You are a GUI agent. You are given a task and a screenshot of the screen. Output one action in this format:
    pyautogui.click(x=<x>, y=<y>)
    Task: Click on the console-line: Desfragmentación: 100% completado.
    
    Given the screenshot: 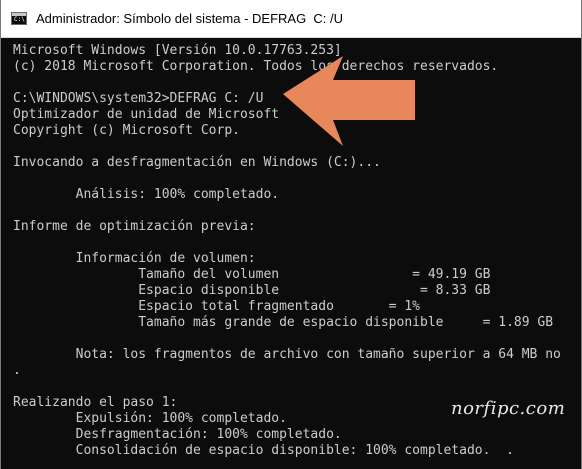 What is the action you would take?
    pyautogui.click(x=177, y=434)
    